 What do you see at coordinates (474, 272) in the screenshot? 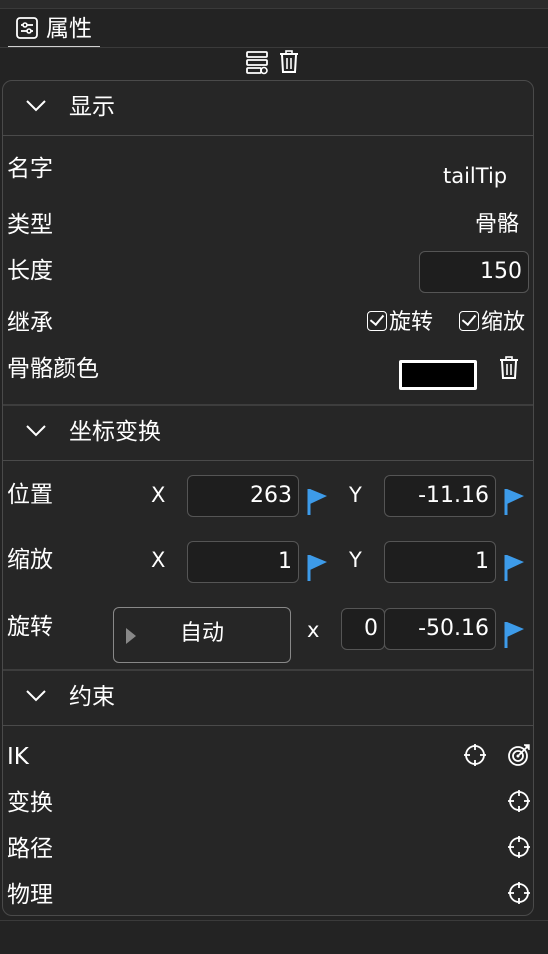
I see `length-input: 150` at bounding box center [474, 272].